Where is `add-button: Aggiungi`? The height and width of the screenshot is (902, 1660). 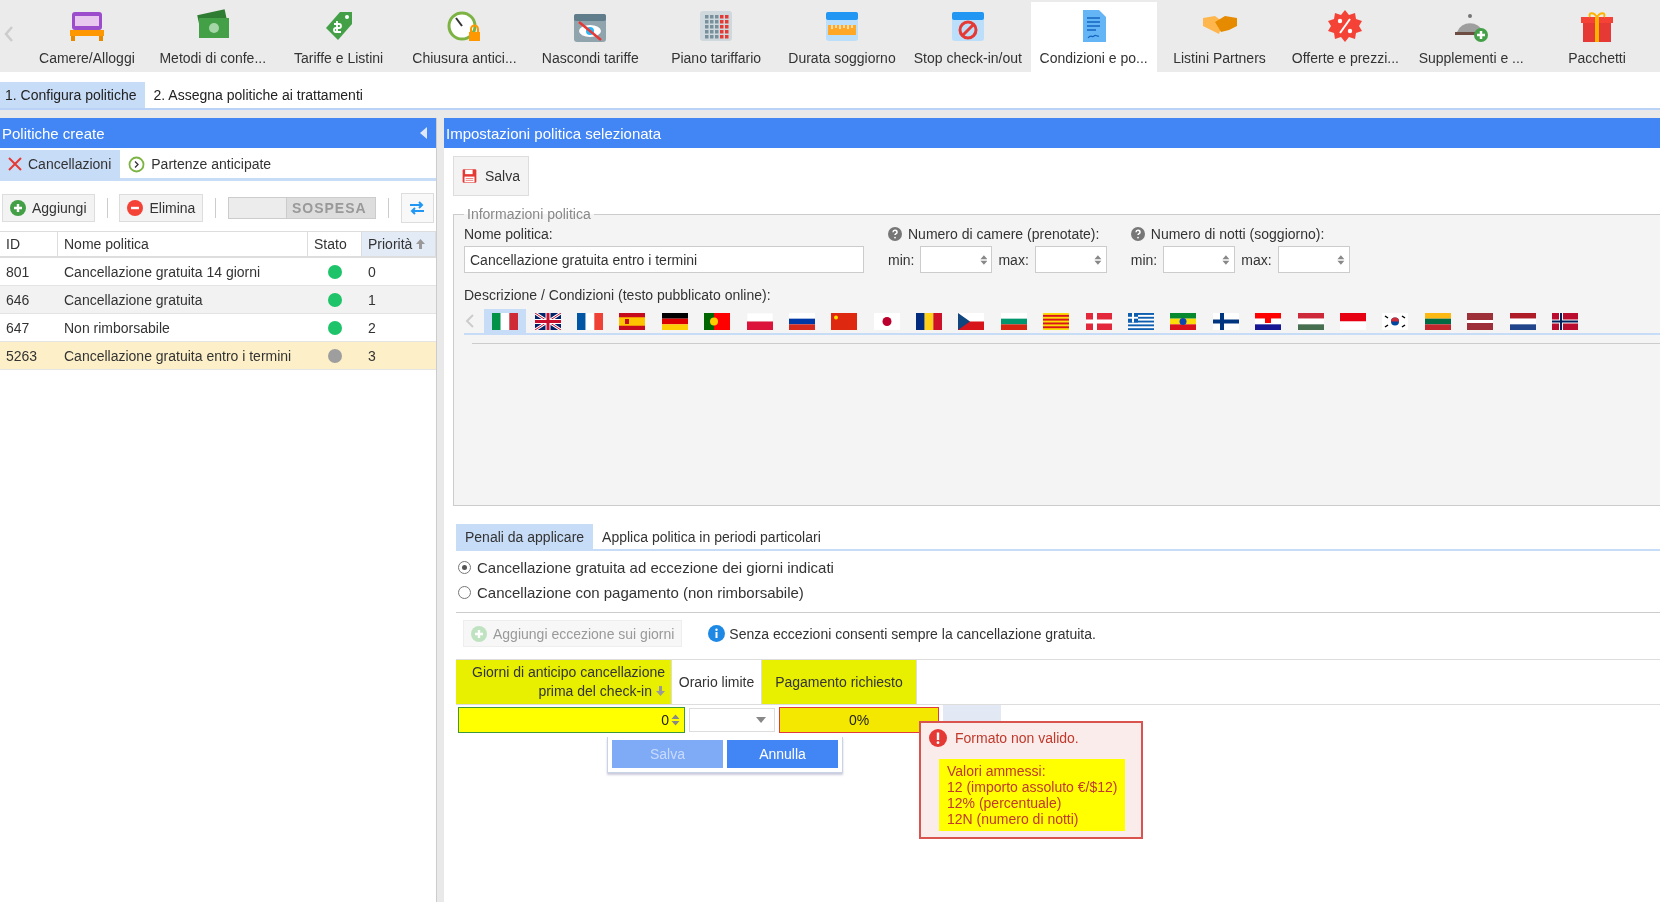 add-button: Aggiungi is located at coordinates (48, 208).